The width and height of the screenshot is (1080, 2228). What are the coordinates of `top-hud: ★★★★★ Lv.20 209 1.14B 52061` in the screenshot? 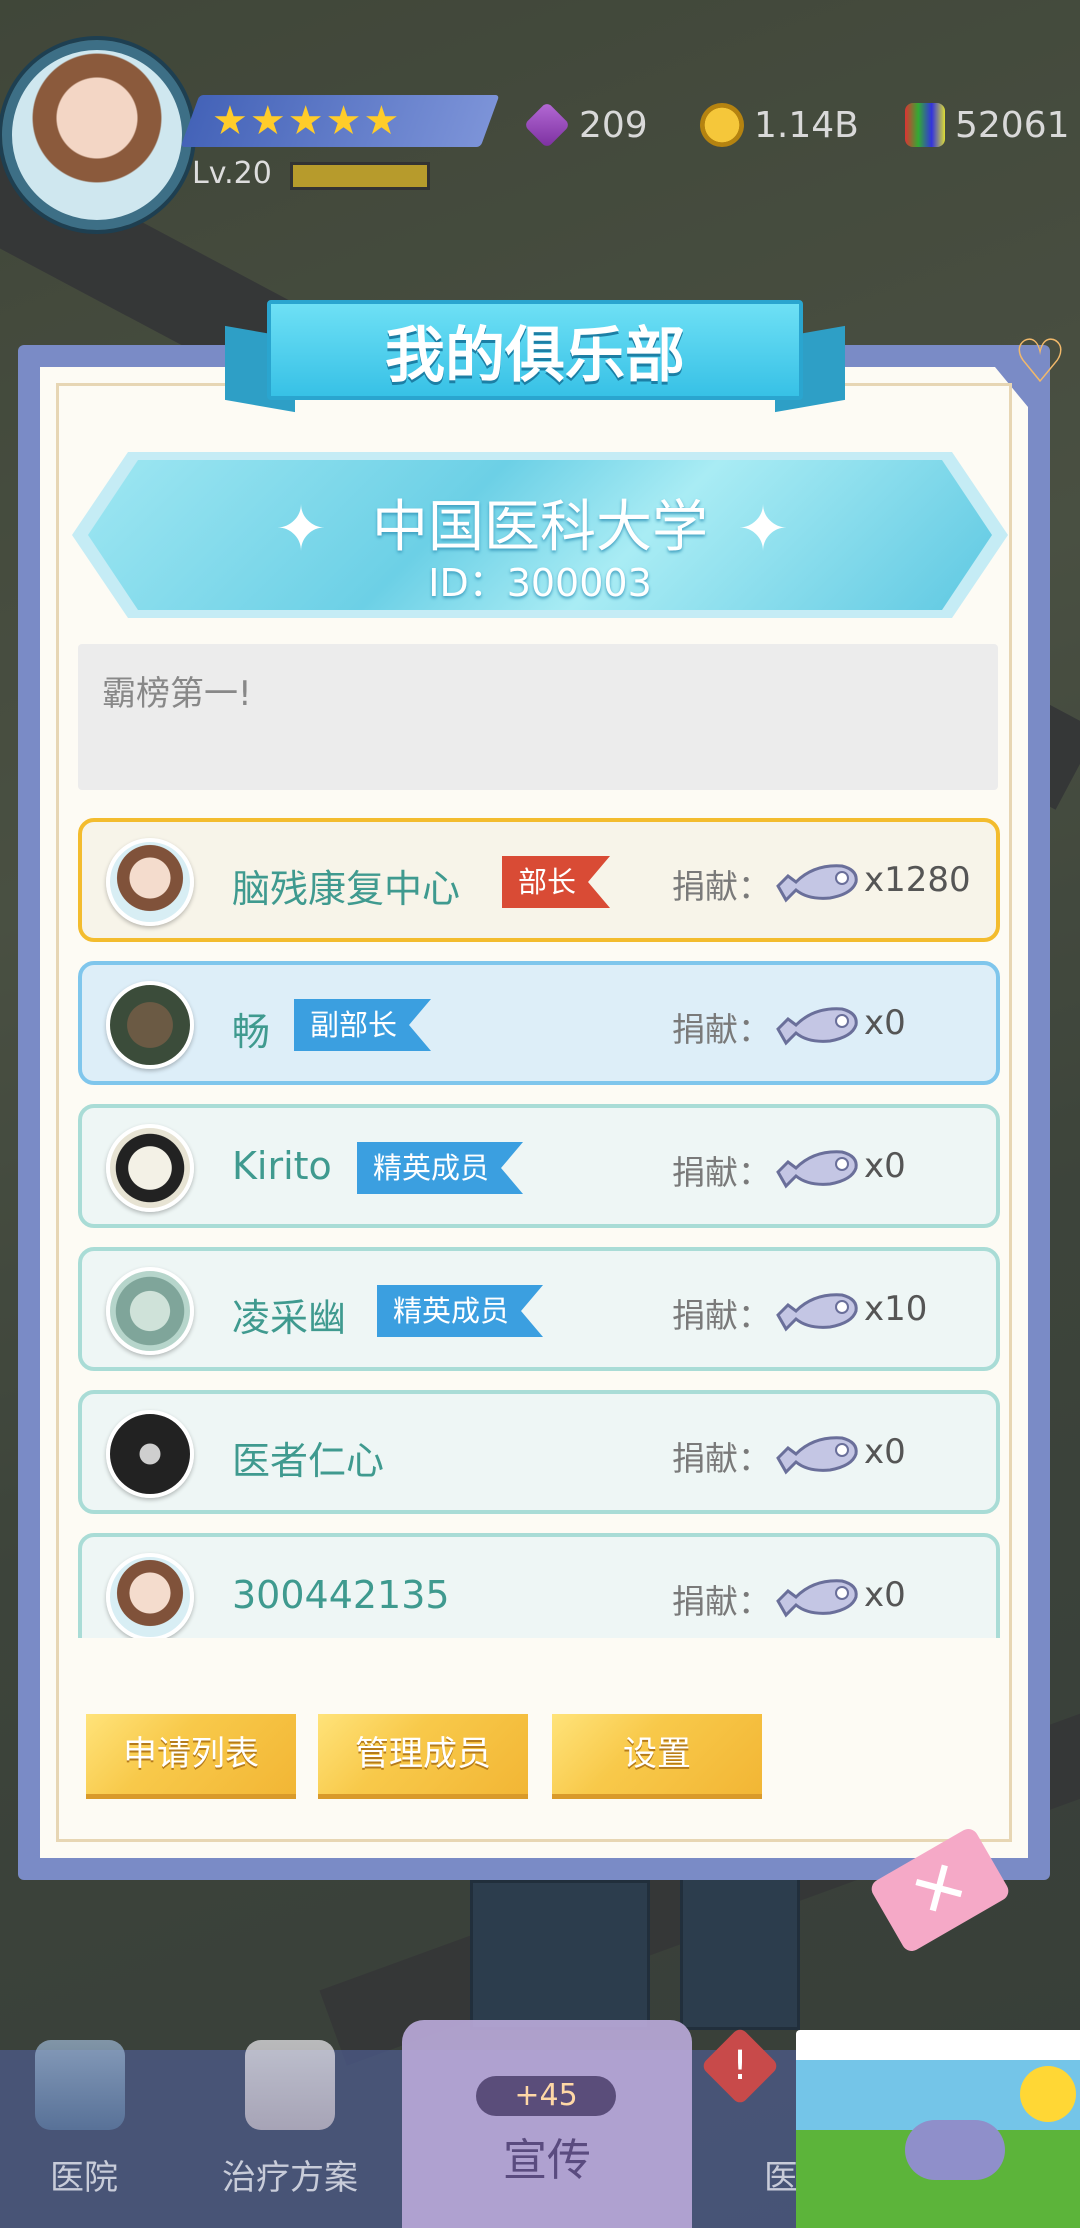 It's located at (540, 120).